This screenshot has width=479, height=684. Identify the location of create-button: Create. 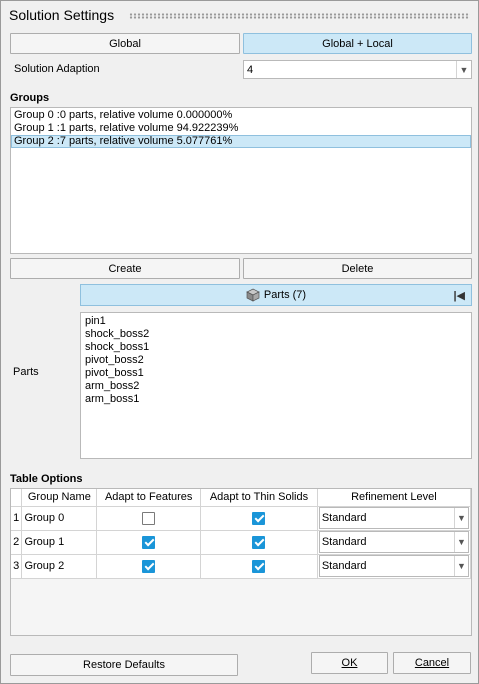
(125, 268).